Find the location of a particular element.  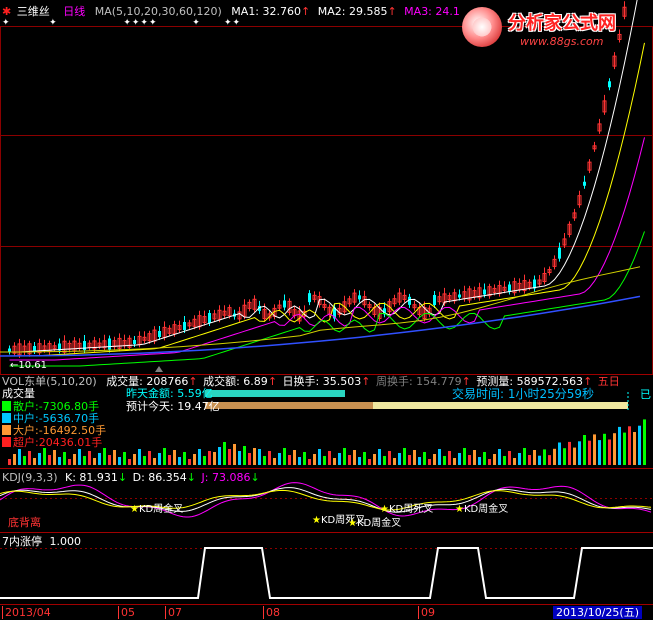

trade-time: 交易时间: 1小时25分59秒 is located at coordinates (523, 394).